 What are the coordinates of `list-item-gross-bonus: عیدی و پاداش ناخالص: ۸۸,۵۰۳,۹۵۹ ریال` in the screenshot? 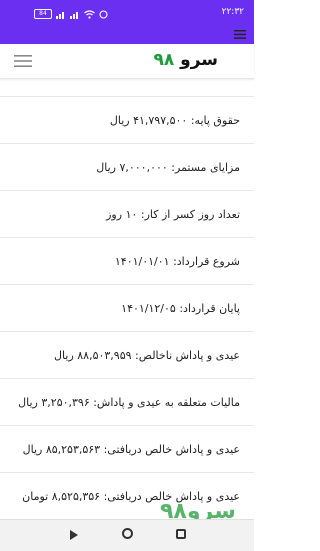 It's located at (127, 355).